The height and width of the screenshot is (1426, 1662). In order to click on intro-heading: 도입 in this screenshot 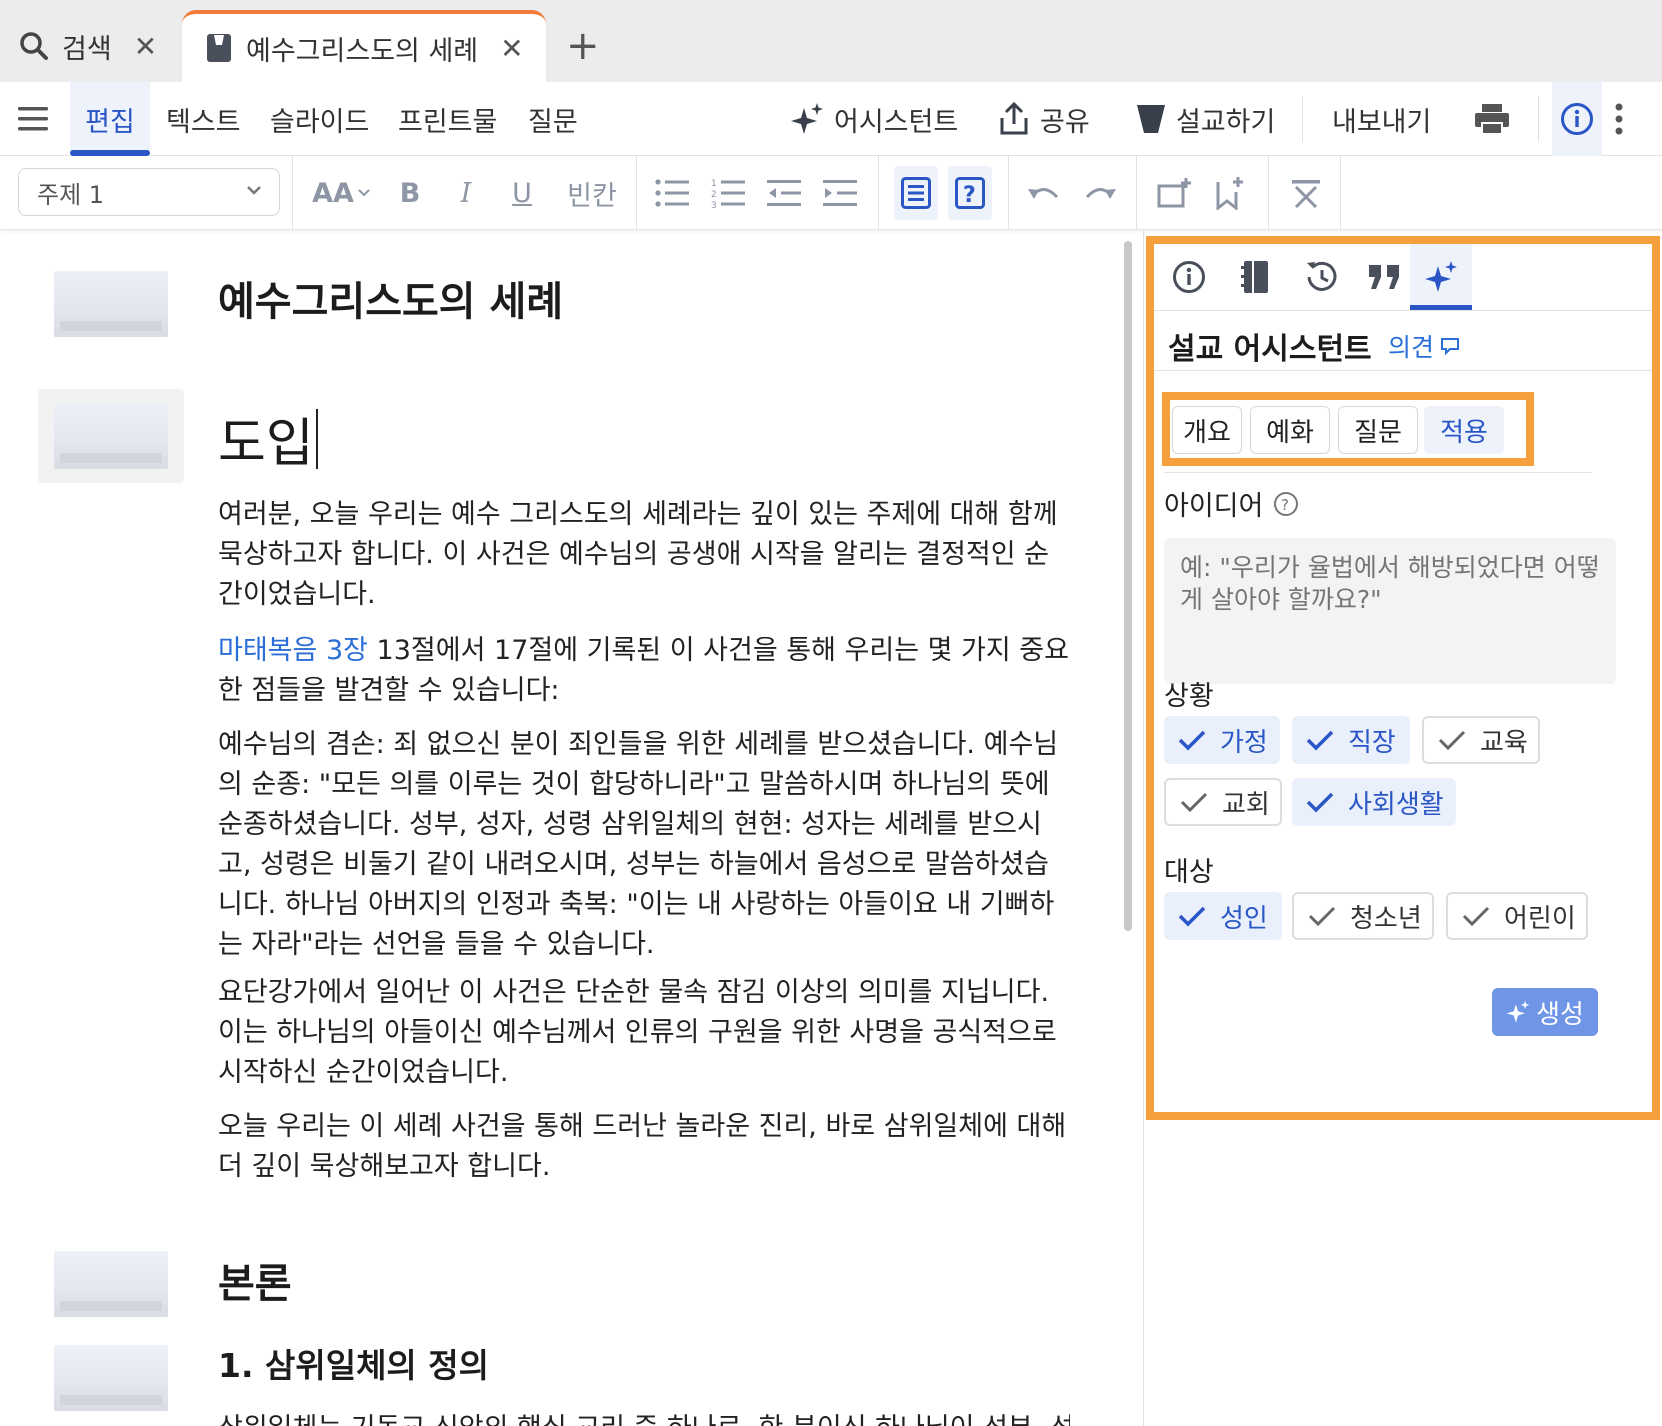, I will do `click(268, 438)`.